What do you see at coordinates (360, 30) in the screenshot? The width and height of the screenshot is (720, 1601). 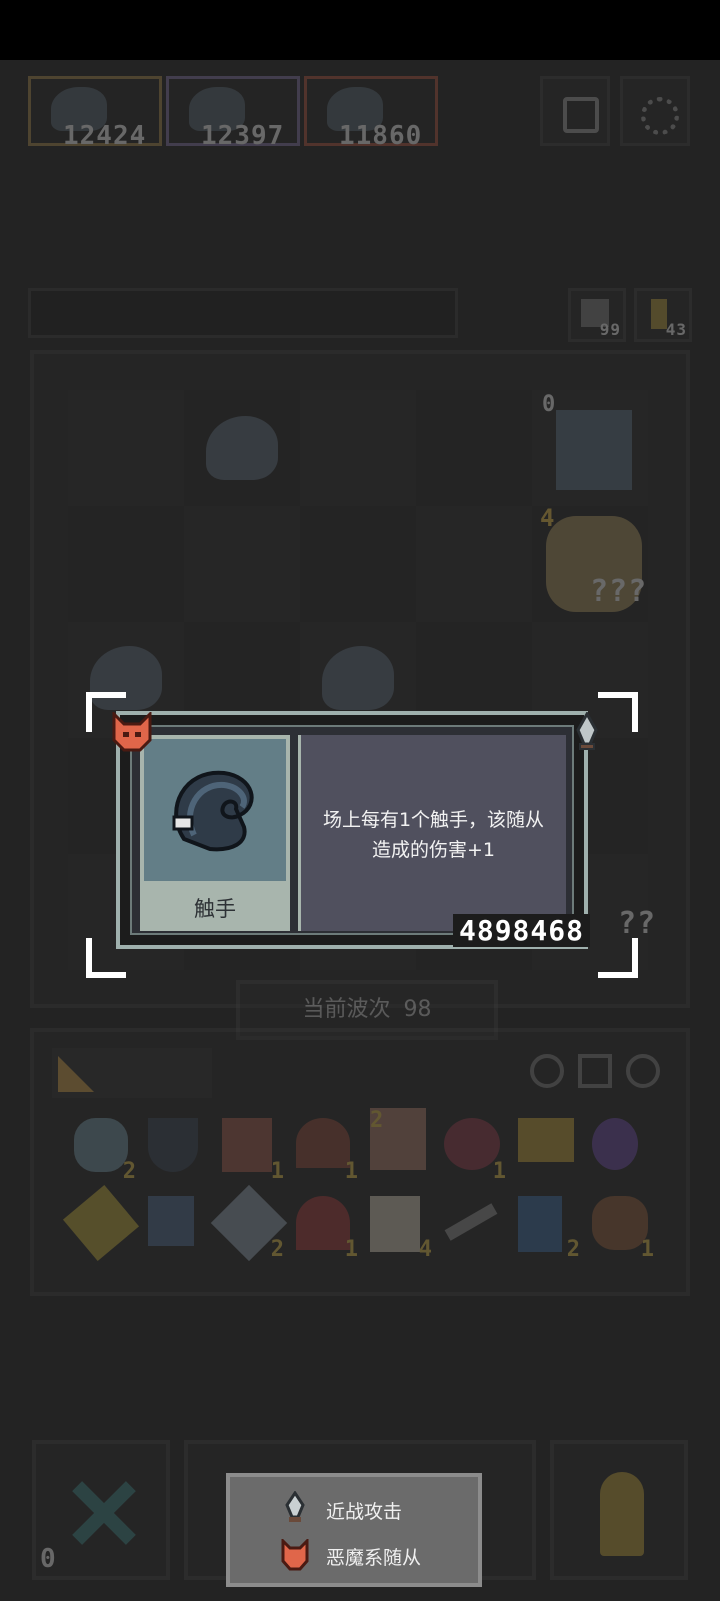 I see `status-bar` at bounding box center [360, 30].